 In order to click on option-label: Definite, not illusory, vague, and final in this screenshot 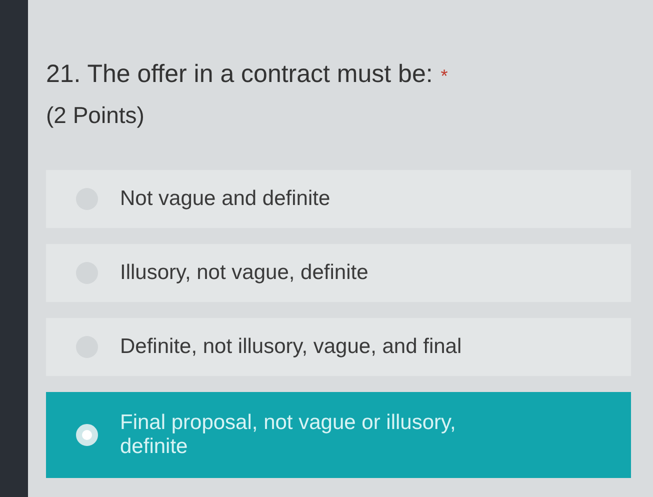, I will do `click(291, 347)`.